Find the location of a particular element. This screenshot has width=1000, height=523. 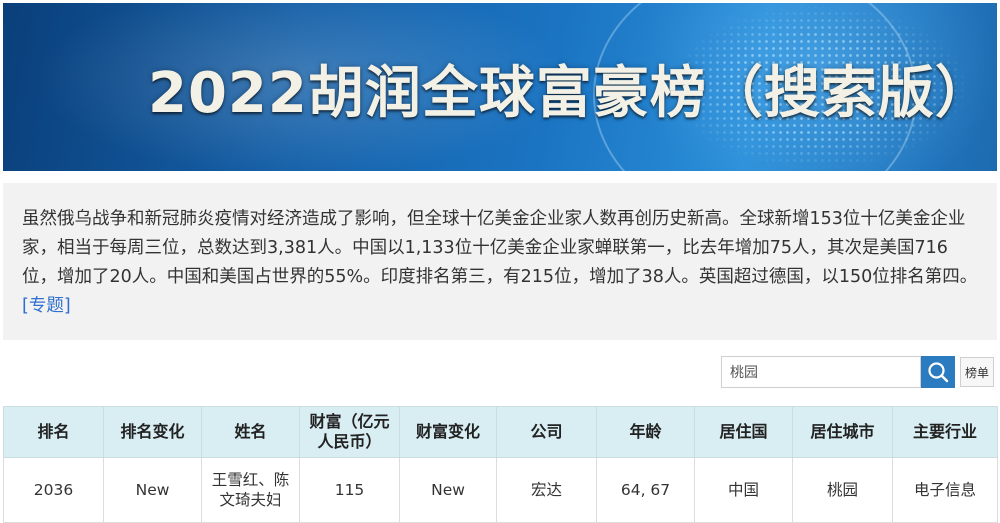

cell-industry: 电子信息 is located at coordinates (945, 490).